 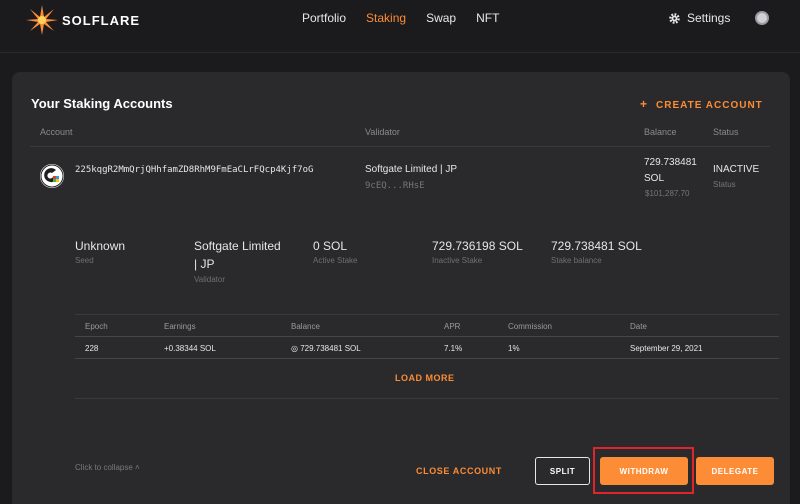 I want to click on epoch-cell-date: September 29, 2021, so click(x=666, y=348).